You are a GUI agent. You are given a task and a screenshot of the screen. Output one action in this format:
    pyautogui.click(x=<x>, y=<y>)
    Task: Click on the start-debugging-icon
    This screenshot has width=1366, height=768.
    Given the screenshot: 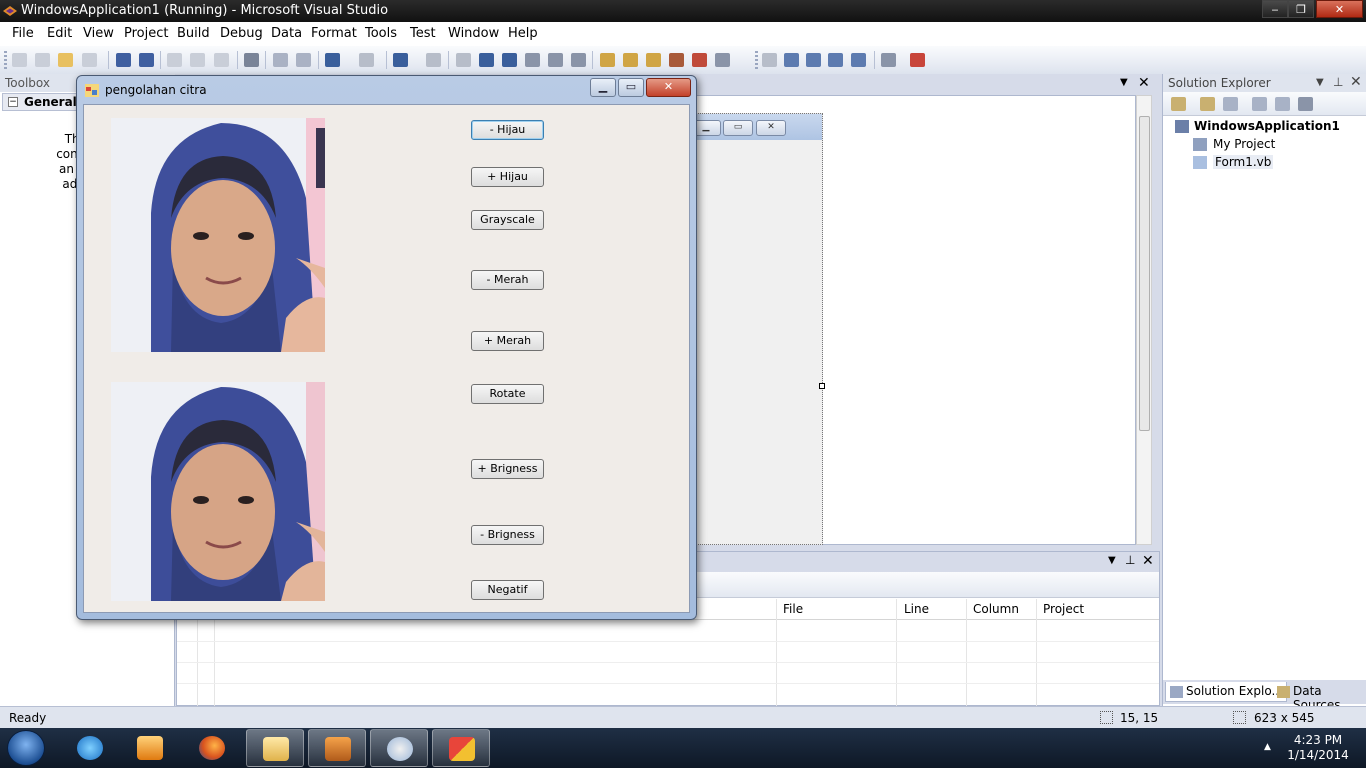 What is the action you would take?
    pyautogui.click(x=463, y=60)
    